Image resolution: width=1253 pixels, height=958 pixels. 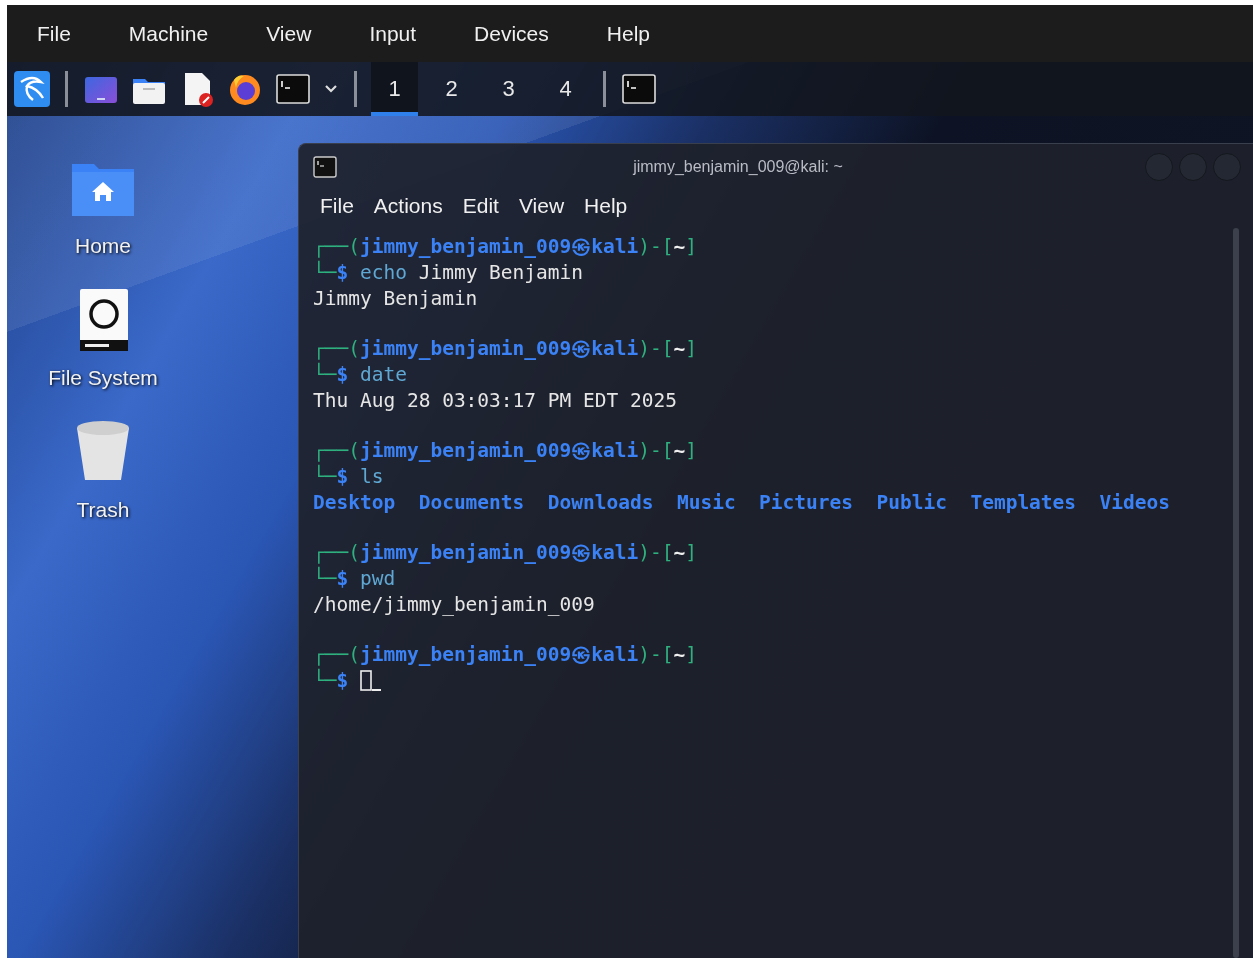 I want to click on output-line: /home/jimmy_benjamin_009, so click(x=454, y=605).